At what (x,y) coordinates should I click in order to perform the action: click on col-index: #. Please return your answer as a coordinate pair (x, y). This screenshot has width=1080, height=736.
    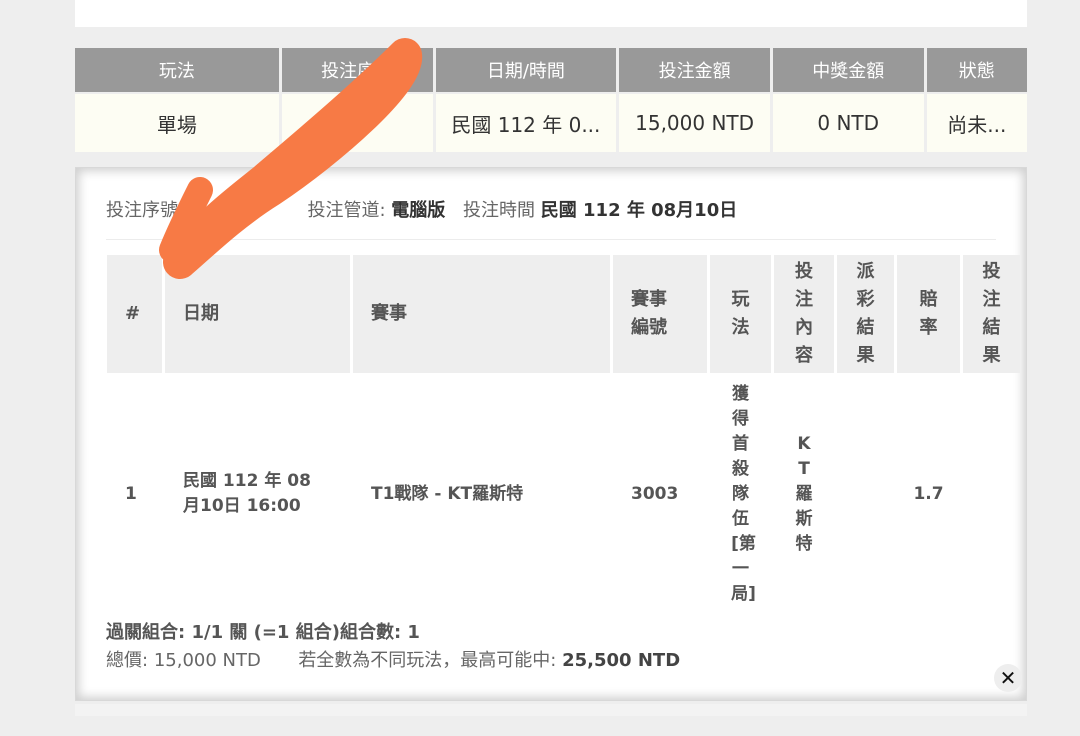
    Looking at the image, I should click on (134, 314).